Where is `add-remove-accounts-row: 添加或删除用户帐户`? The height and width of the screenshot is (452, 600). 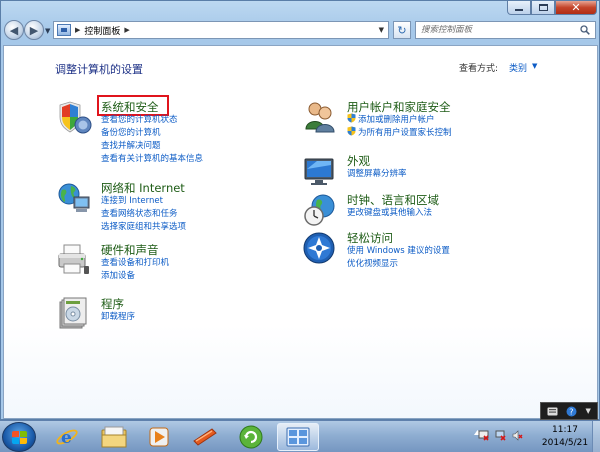
add-remove-accounts-row: 添加或删除用户帐户 is located at coordinates (391, 119).